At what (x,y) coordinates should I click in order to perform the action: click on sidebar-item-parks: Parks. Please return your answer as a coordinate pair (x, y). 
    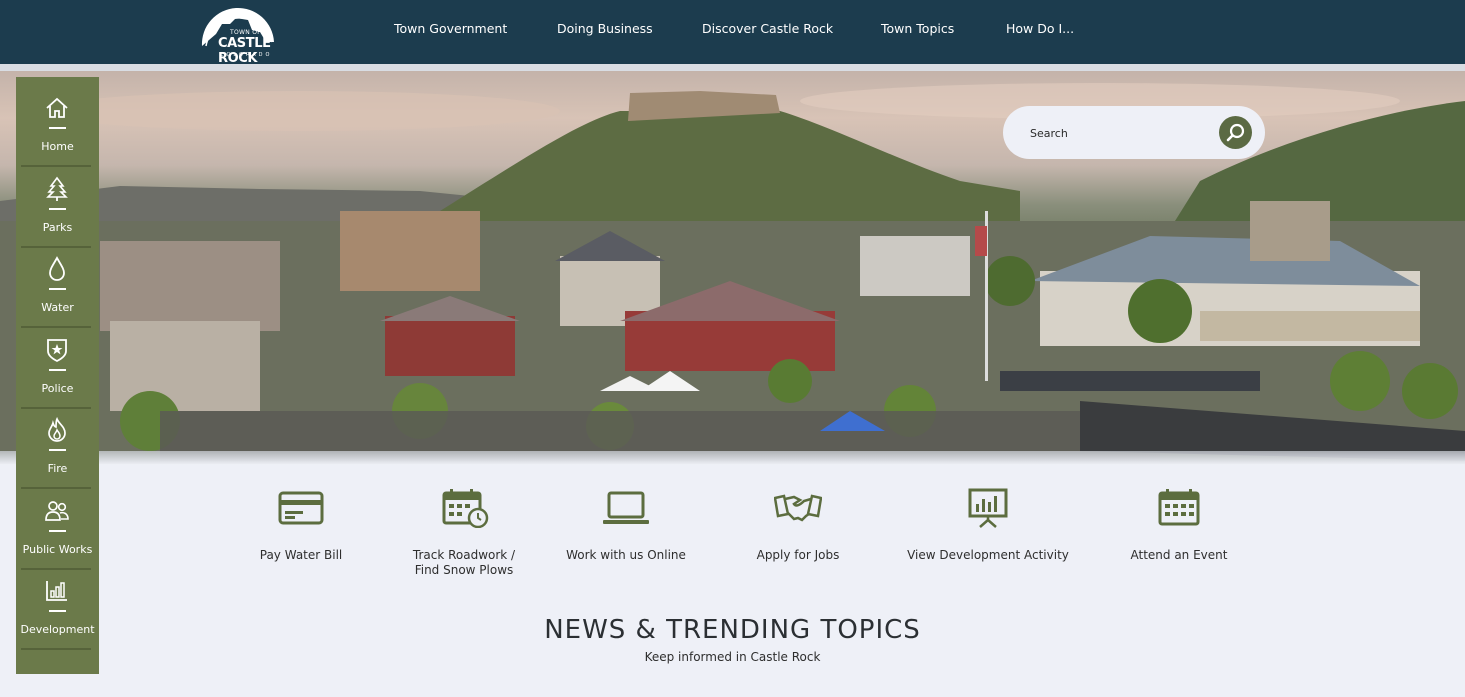
    Looking at the image, I should click on (57, 205).